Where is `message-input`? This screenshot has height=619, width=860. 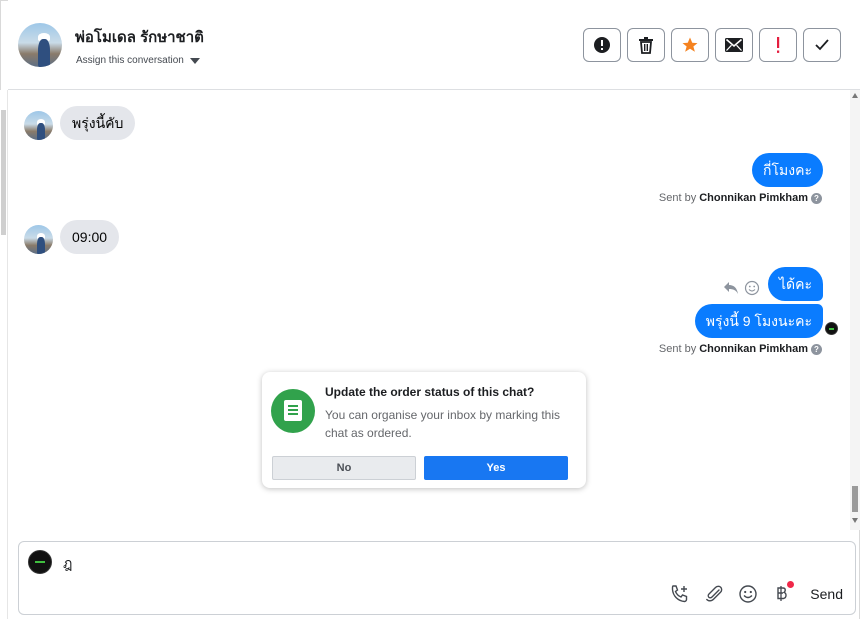
message-input is located at coordinates (411, 564).